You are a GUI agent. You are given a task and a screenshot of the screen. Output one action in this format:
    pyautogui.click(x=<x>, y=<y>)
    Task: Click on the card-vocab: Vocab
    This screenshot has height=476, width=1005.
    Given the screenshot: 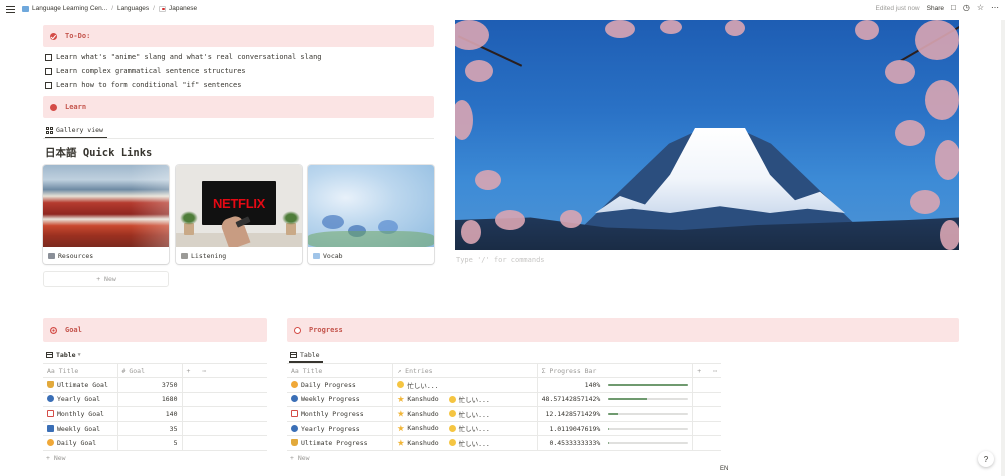 What is the action you would take?
    pyautogui.click(x=371, y=214)
    